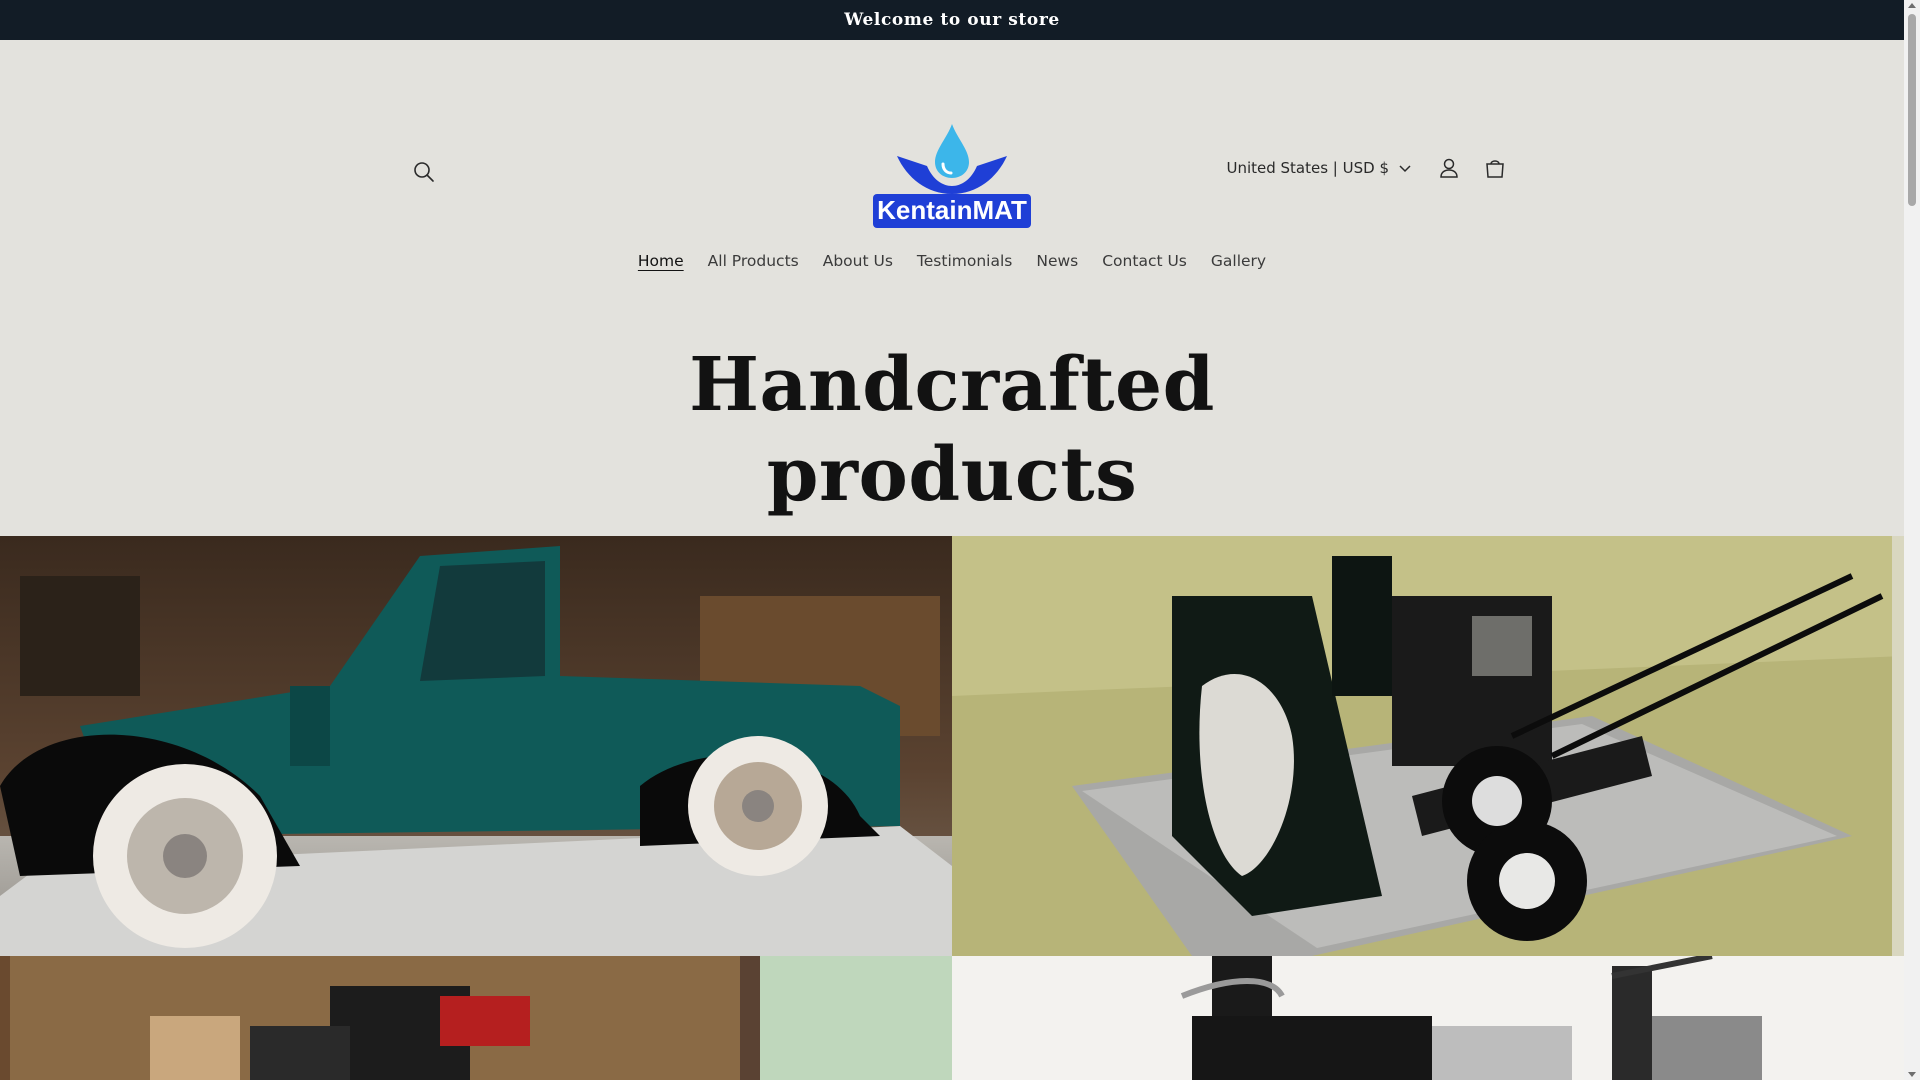 The height and width of the screenshot is (1080, 1920). Describe the element at coordinates (952, 210) in the screenshot. I see `logo-text: KentainMAT` at that location.